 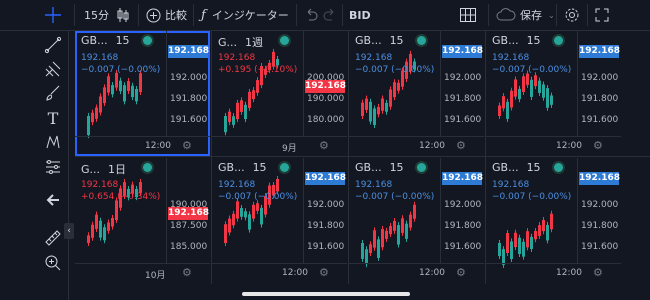 What do you see at coordinates (330, 15) in the screenshot?
I see `redo-icon` at bounding box center [330, 15].